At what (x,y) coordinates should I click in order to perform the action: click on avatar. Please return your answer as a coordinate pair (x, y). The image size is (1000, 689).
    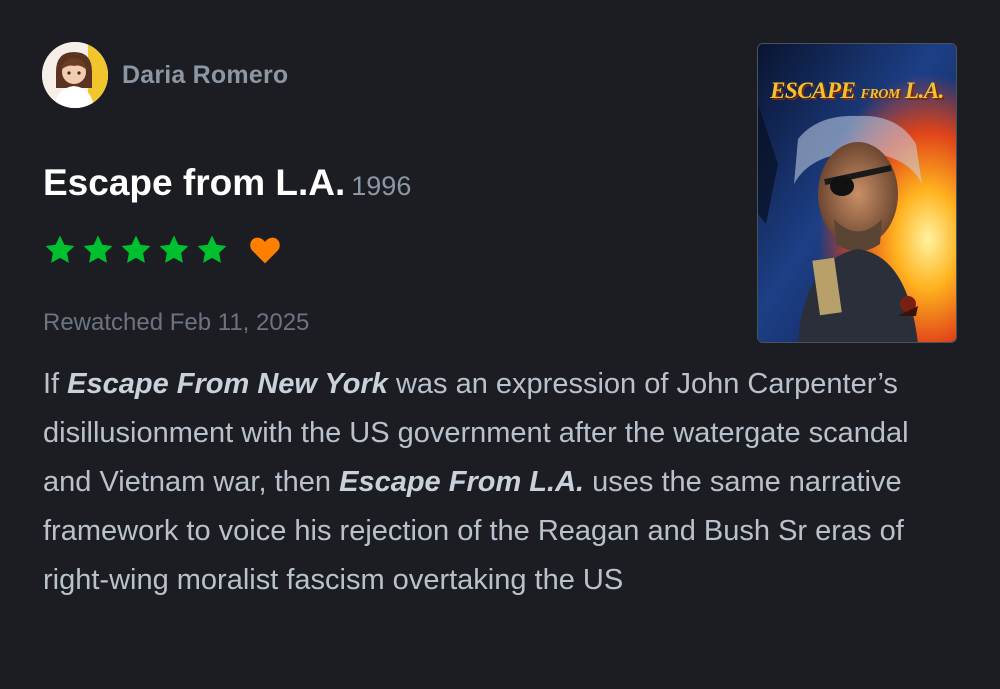
    Looking at the image, I should click on (75, 75).